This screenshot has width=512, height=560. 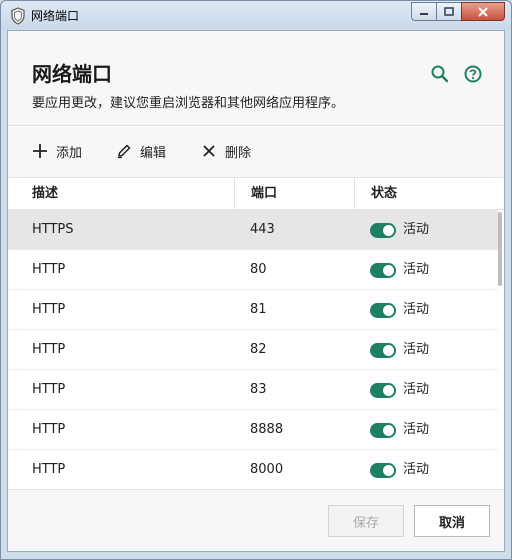 I want to click on row-description: HTTPS, so click(x=53, y=229).